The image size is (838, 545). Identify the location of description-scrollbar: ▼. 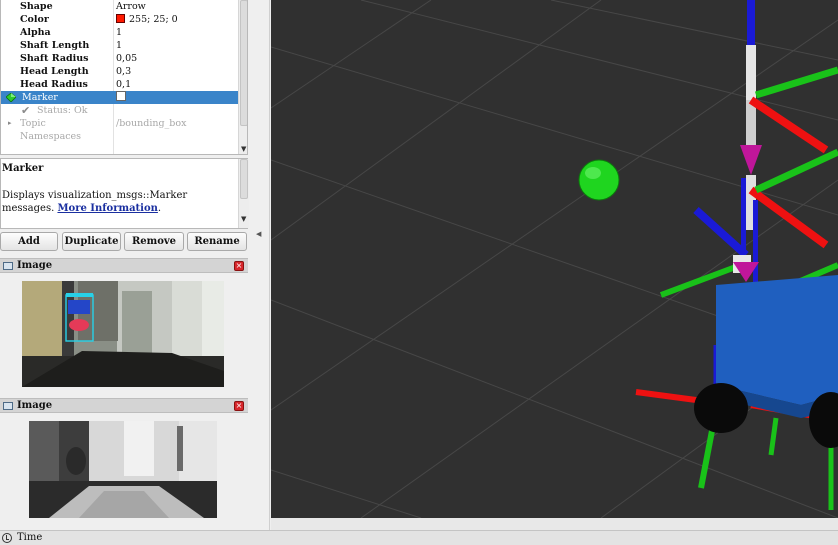
(243, 193).